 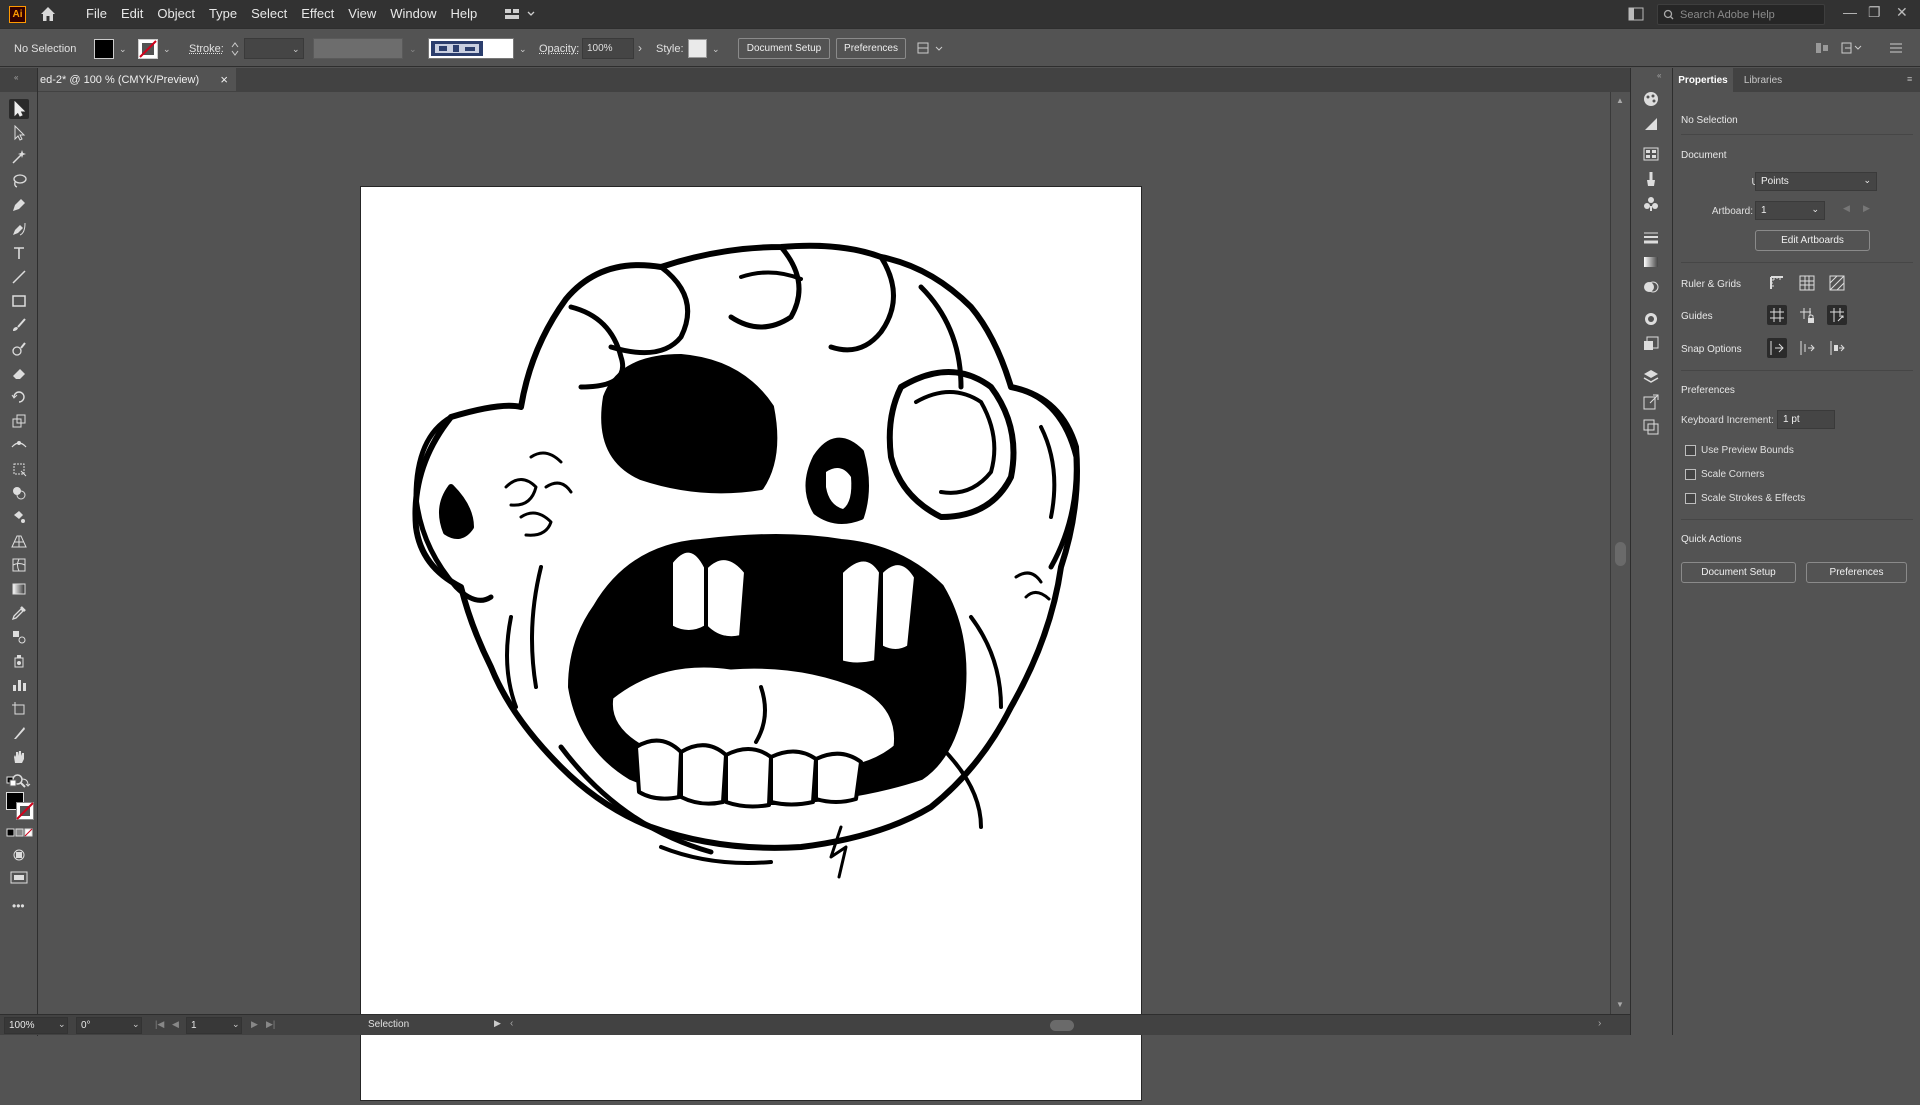 What do you see at coordinates (16, 77) in the screenshot?
I see `toolbar-collapse-icon: «` at bounding box center [16, 77].